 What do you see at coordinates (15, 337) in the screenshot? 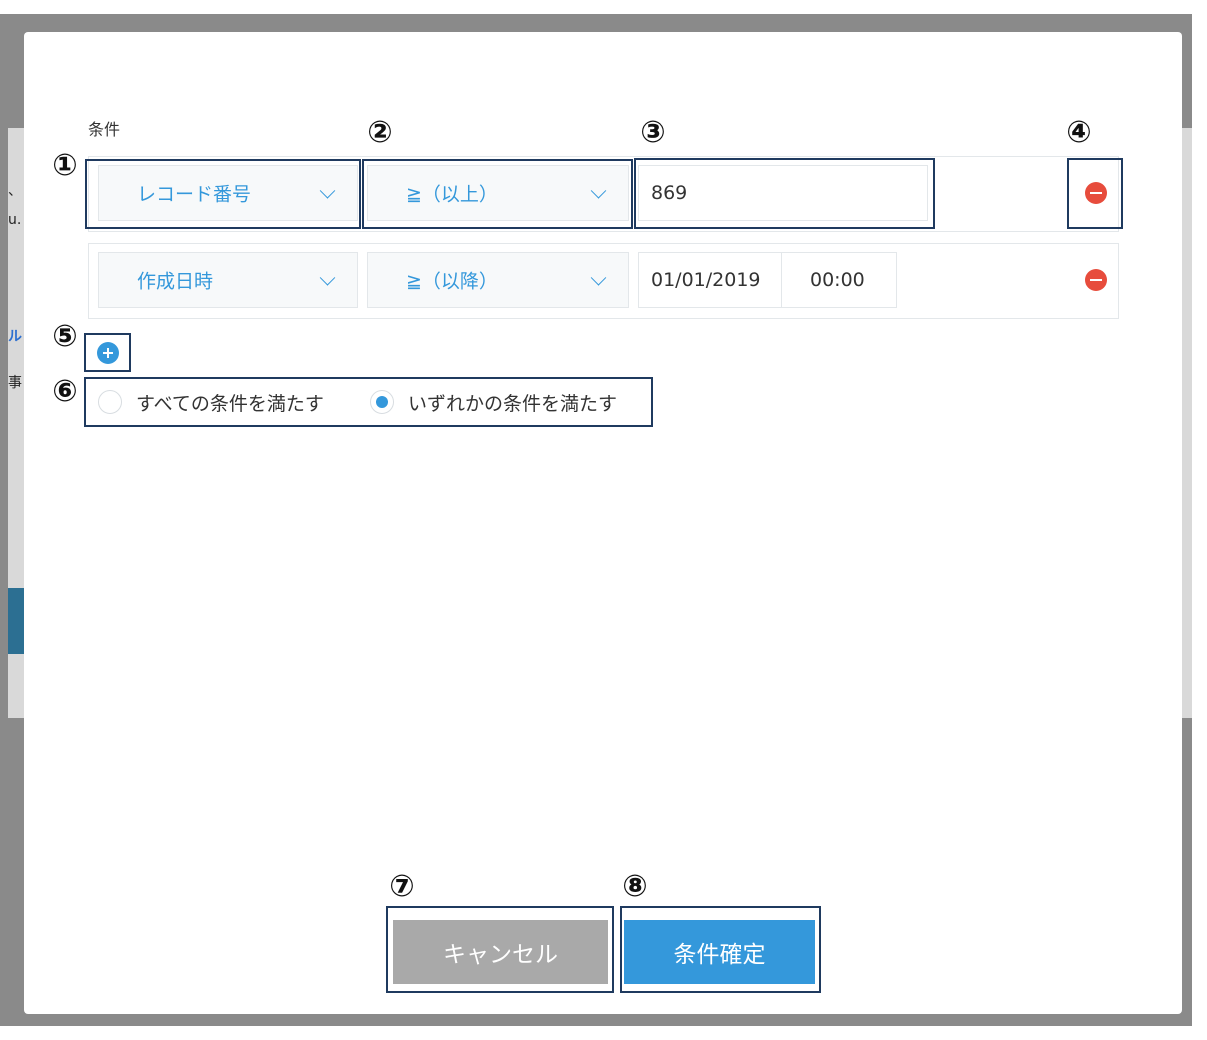
I see `background-text: ル` at bounding box center [15, 337].